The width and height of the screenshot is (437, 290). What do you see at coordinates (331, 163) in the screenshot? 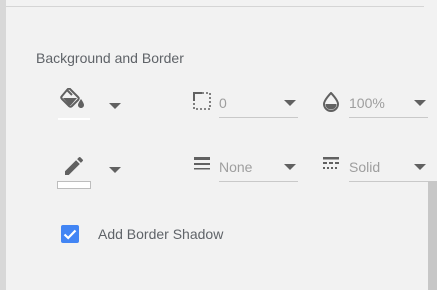
I see `line-style-icon` at bounding box center [331, 163].